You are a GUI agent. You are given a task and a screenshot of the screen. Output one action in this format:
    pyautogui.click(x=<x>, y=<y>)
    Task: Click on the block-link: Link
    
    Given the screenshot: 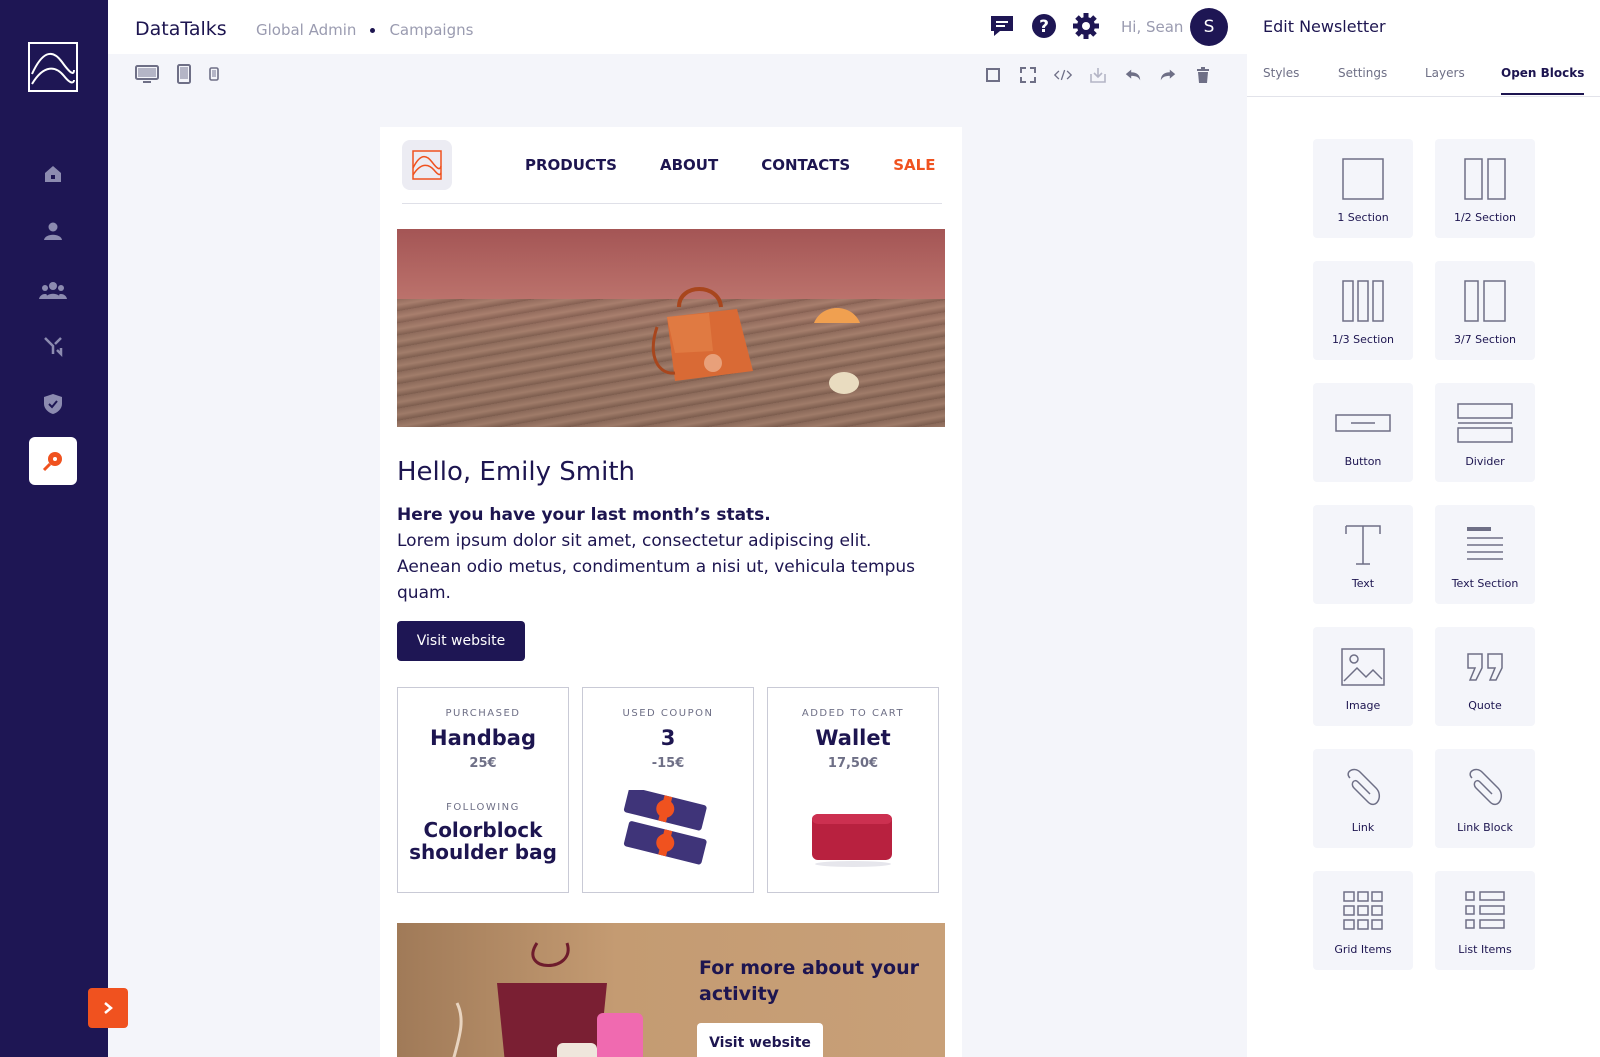 What is the action you would take?
    pyautogui.click(x=1363, y=798)
    